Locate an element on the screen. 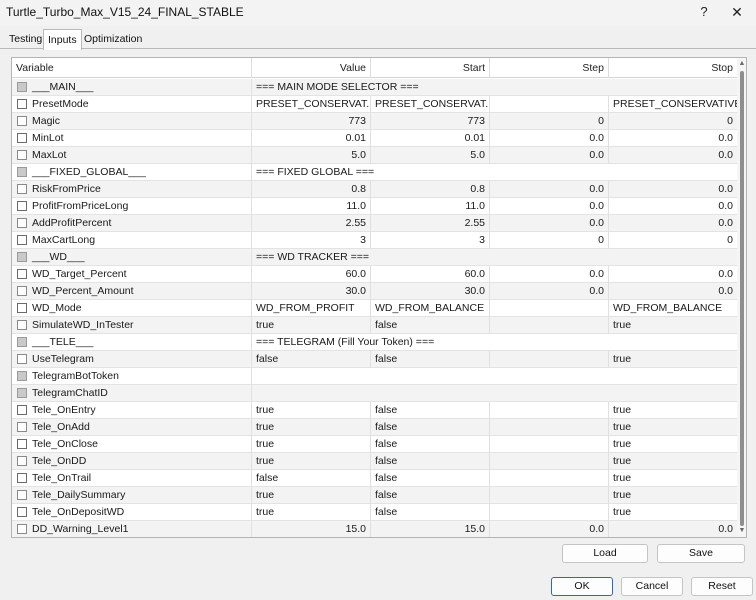  column-header-variable: Variable is located at coordinates (132, 68).